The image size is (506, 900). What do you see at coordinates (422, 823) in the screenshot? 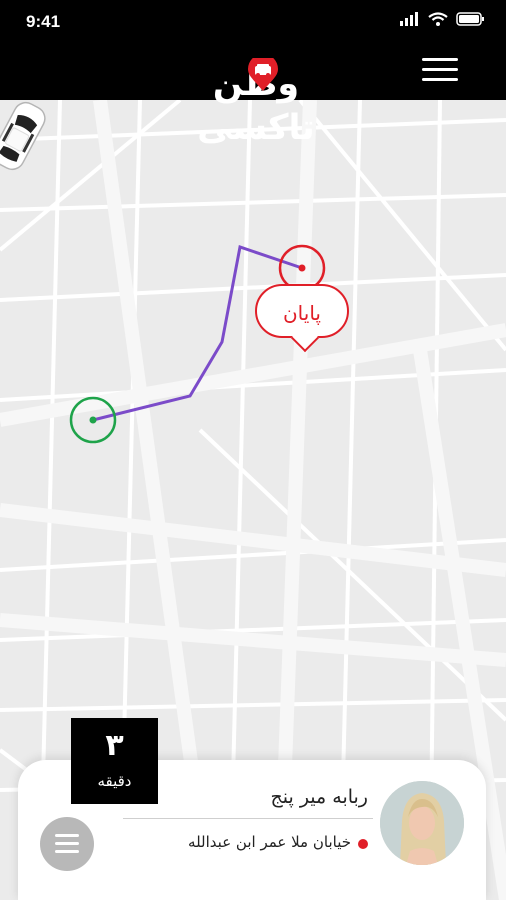
I see `driver-avatar` at bounding box center [422, 823].